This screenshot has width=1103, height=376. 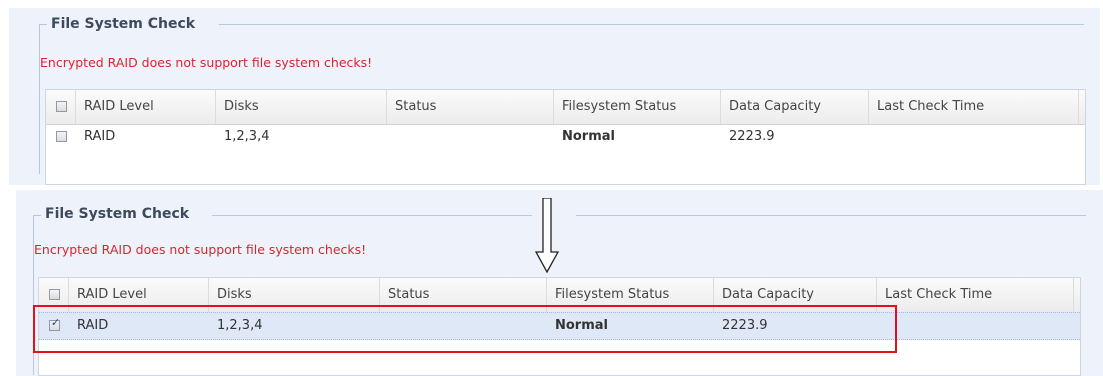 What do you see at coordinates (247, 136) in the screenshot?
I see `cell-disks: 1,2,3,4` at bounding box center [247, 136].